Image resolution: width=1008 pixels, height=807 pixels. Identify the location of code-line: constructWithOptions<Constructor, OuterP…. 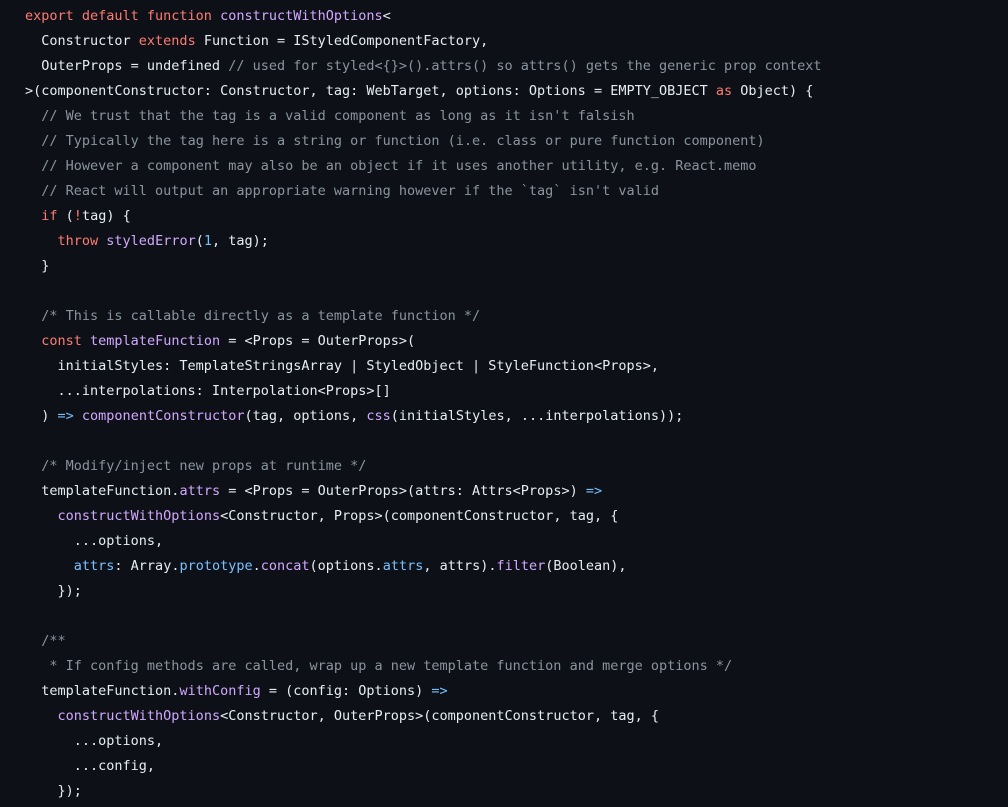
(516, 716).